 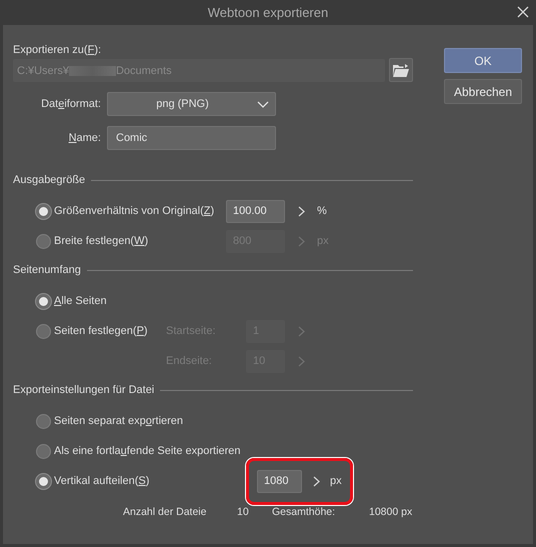 I want to click on summary-value: 10, so click(x=243, y=512).